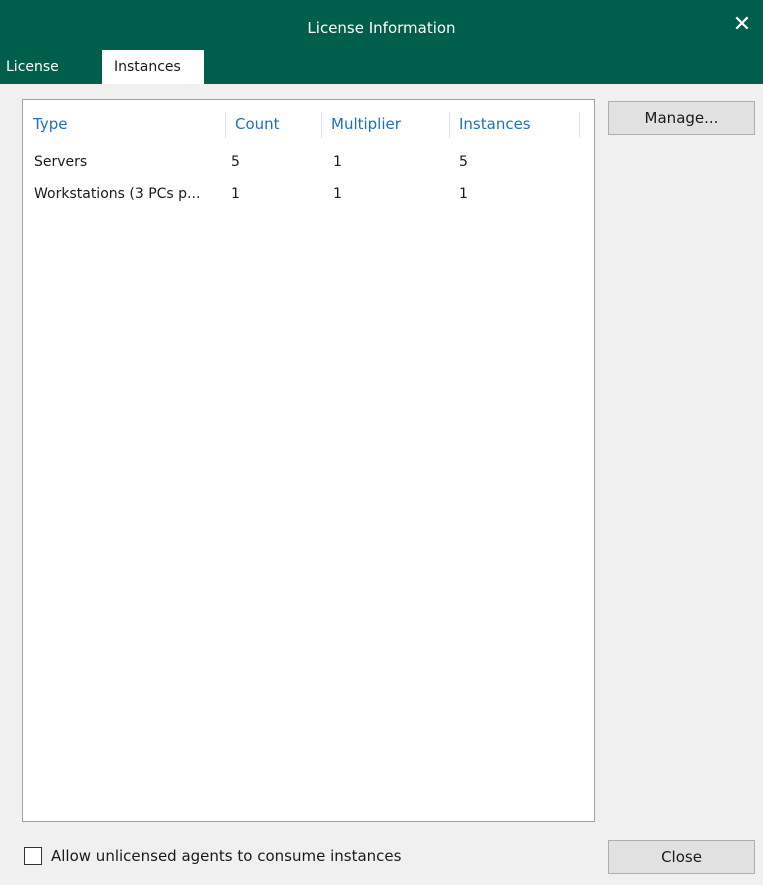  Describe the element at coordinates (308, 194) in the screenshot. I see `table-row: Workstations (3 PCs p... 1 1 1` at that location.